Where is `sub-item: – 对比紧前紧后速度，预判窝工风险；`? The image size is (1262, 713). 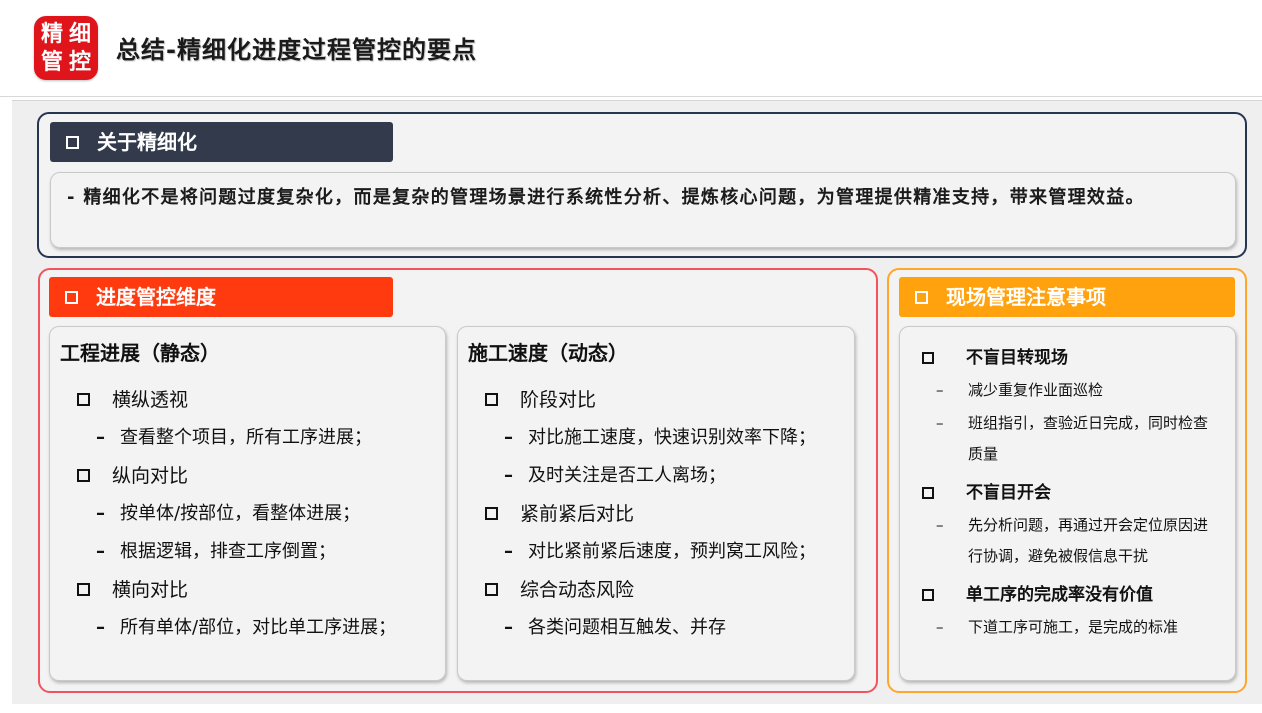
sub-item: – 对比紧前紧后速度，预判窝工风险； is located at coordinates (656, 552).